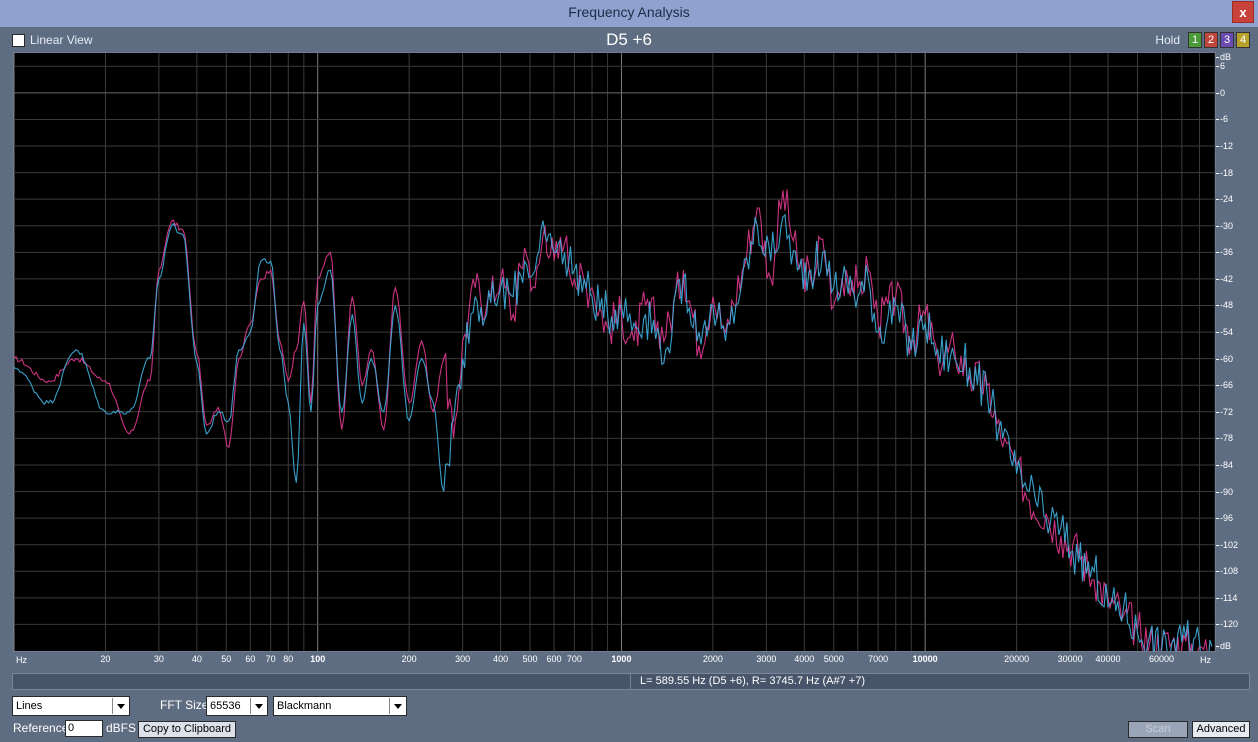 Image resolution: width=1258 pixels, height=742 pixels. I want to click on hold-button-1: 1, so click(1195, 40).